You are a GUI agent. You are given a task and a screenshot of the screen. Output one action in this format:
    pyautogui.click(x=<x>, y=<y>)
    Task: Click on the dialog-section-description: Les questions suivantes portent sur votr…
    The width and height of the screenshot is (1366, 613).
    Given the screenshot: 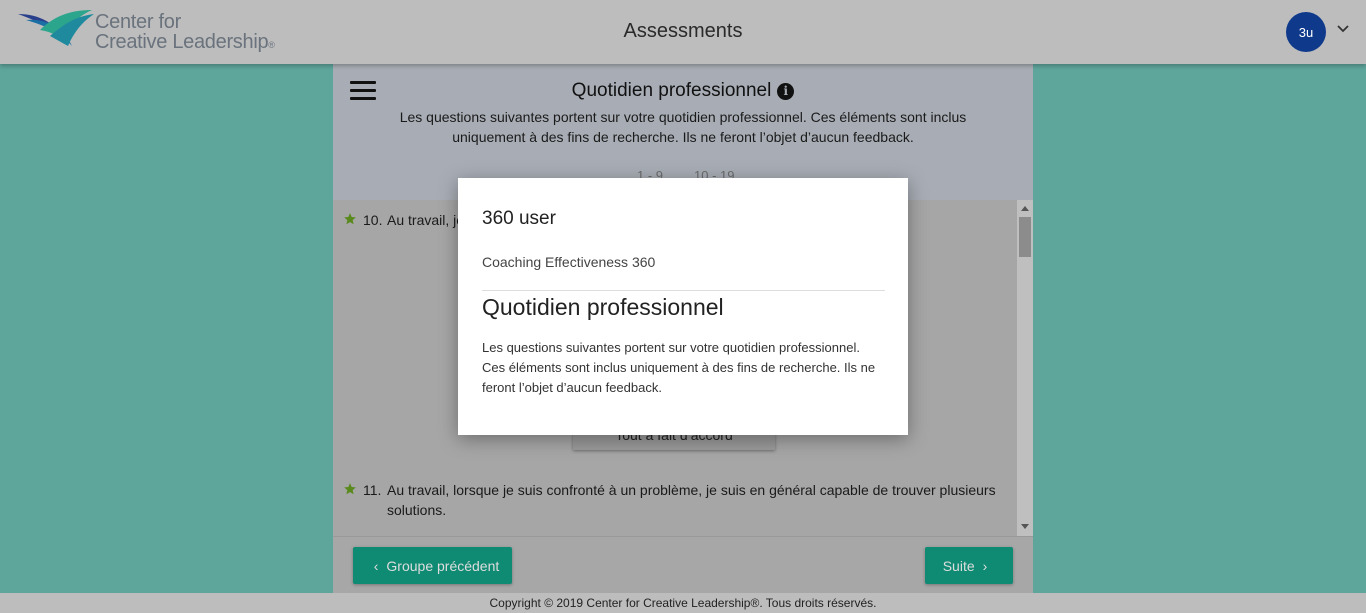 What is the action you would take?
    pyautogui.click(x=679, y=367)
    